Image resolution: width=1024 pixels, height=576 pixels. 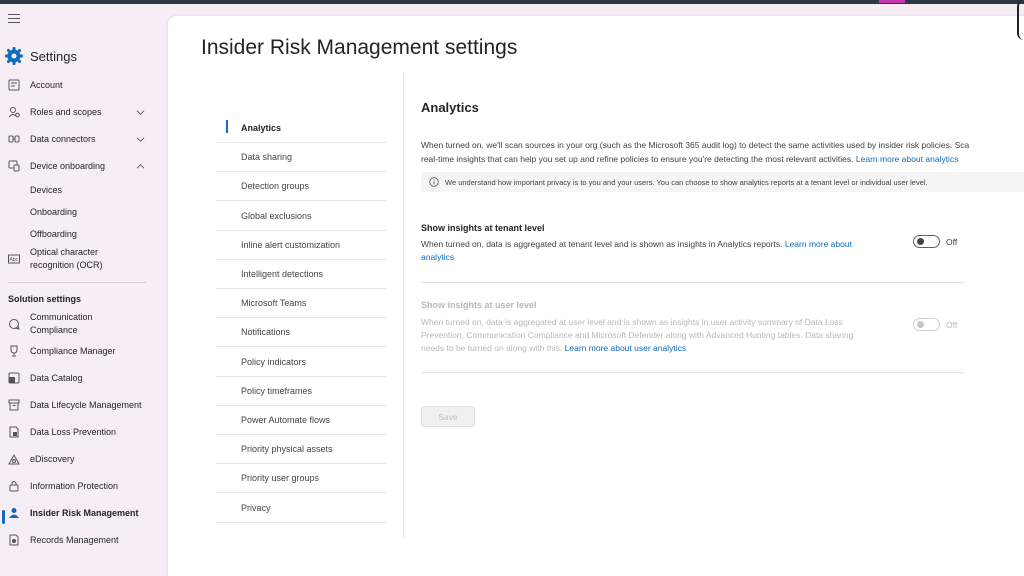 I want to click on subnav-item-notifications: Notifications, so click(x=301, y=333).